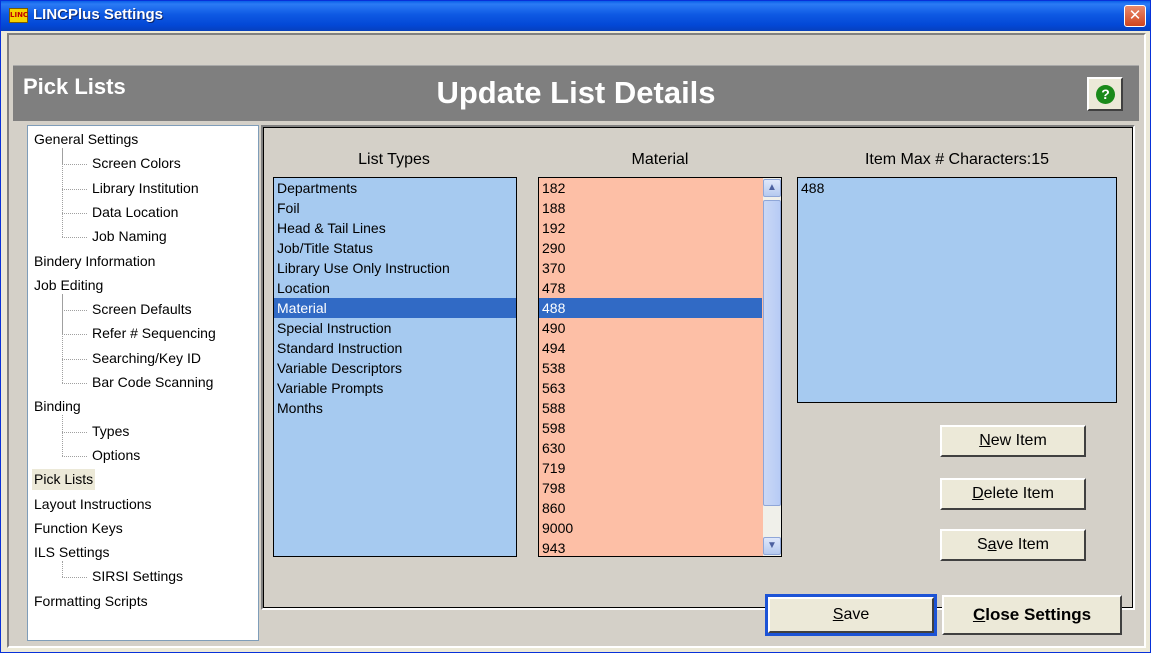 The height and width of the screenshot is (653, 1151). What do you see at coordinates (136, 163) in the screenshot?
I see `tree-item: Screen Colors` at bounding box center [136, 163].